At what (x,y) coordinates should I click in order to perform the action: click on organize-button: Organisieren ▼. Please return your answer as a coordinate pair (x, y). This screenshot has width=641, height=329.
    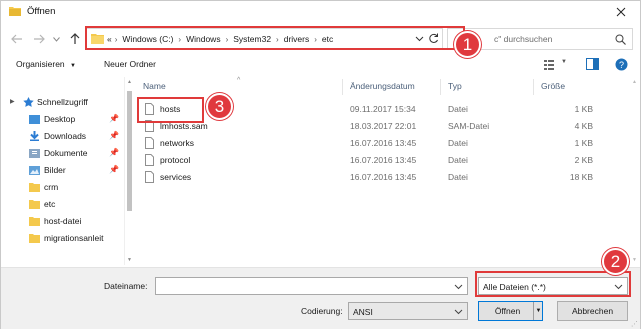
    Looking at the image, I should click on (46, 64).